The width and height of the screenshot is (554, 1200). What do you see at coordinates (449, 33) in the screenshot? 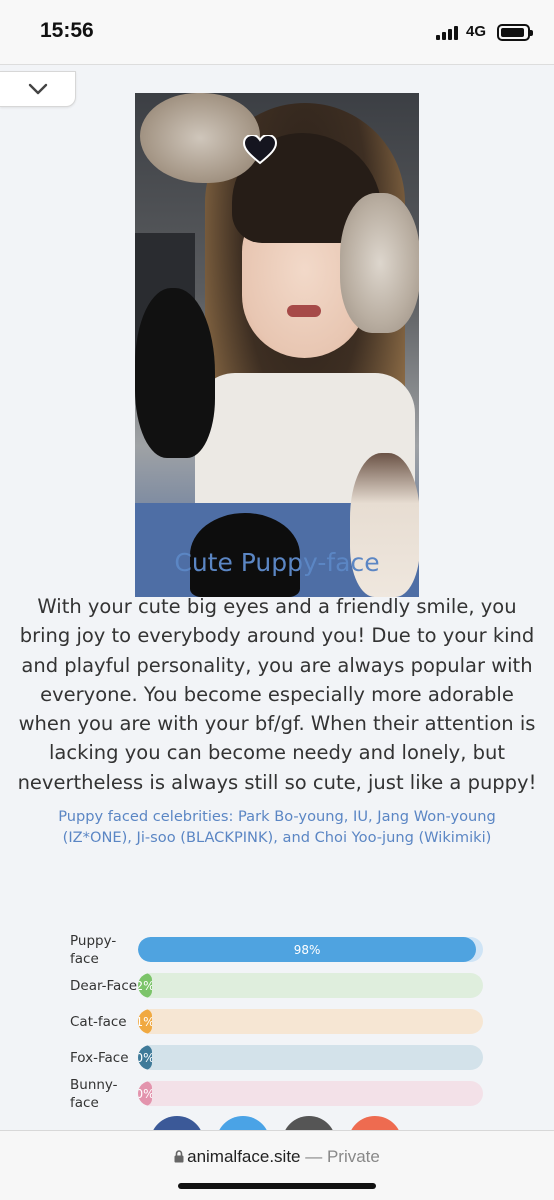
I see `cellular-signal-icon` at bounding box center [449, 33].